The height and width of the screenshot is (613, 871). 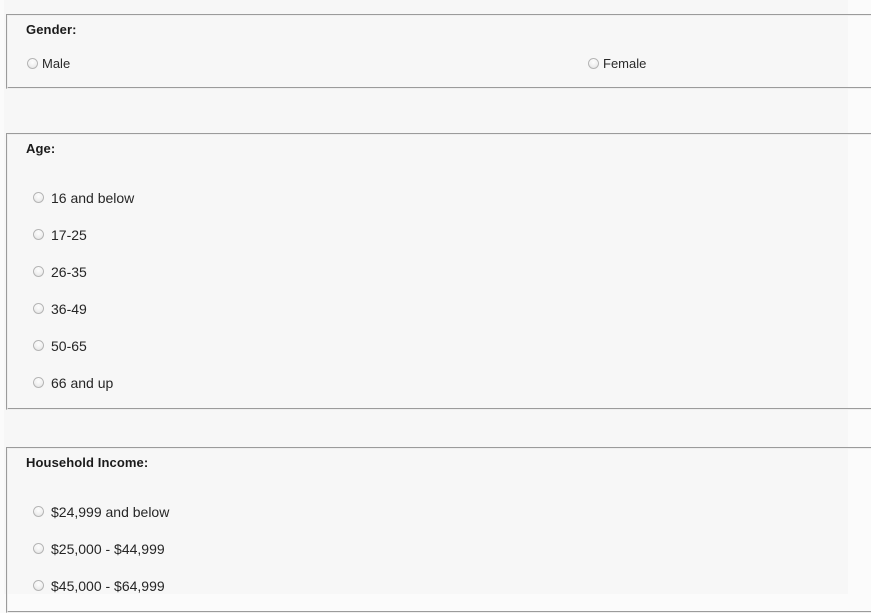 What do you see at coordinates (56, 63) in the screenshot?
I see `radio-label-male: Male` at bounding box center [56, 63].